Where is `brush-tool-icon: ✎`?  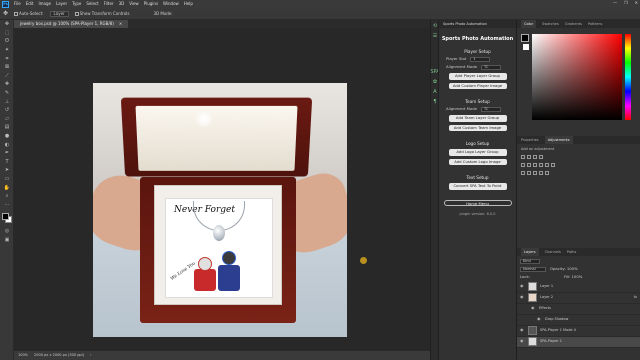
brush-tool-icon: ✎ is located at coordinates (7, 93).